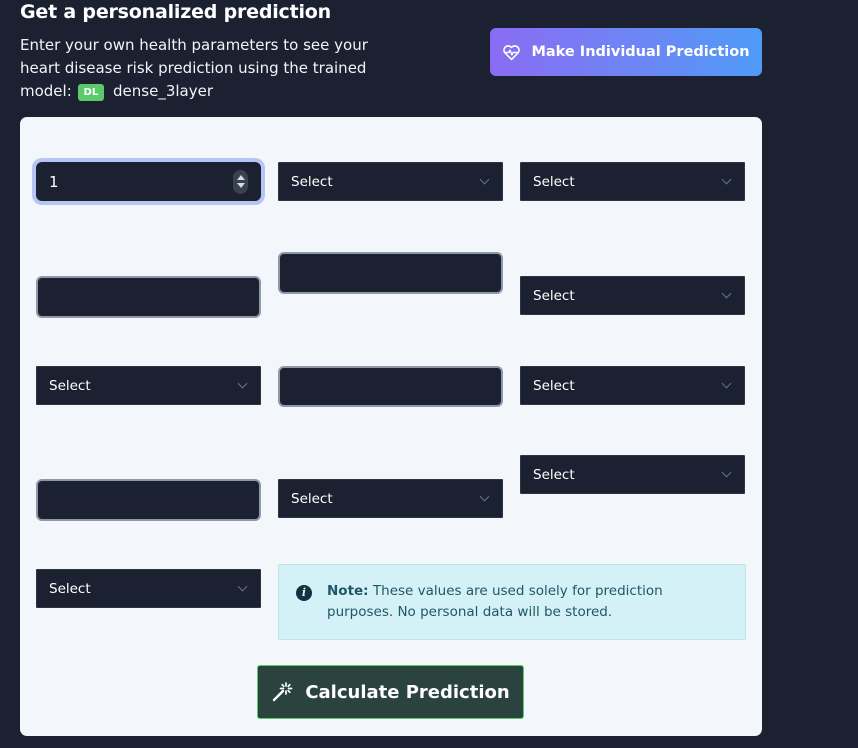 The image size is (858, 748). What do you see at coordinates (240, 181) in the screenshot?
I see `number-stepper` at bounding box center [240, 181].